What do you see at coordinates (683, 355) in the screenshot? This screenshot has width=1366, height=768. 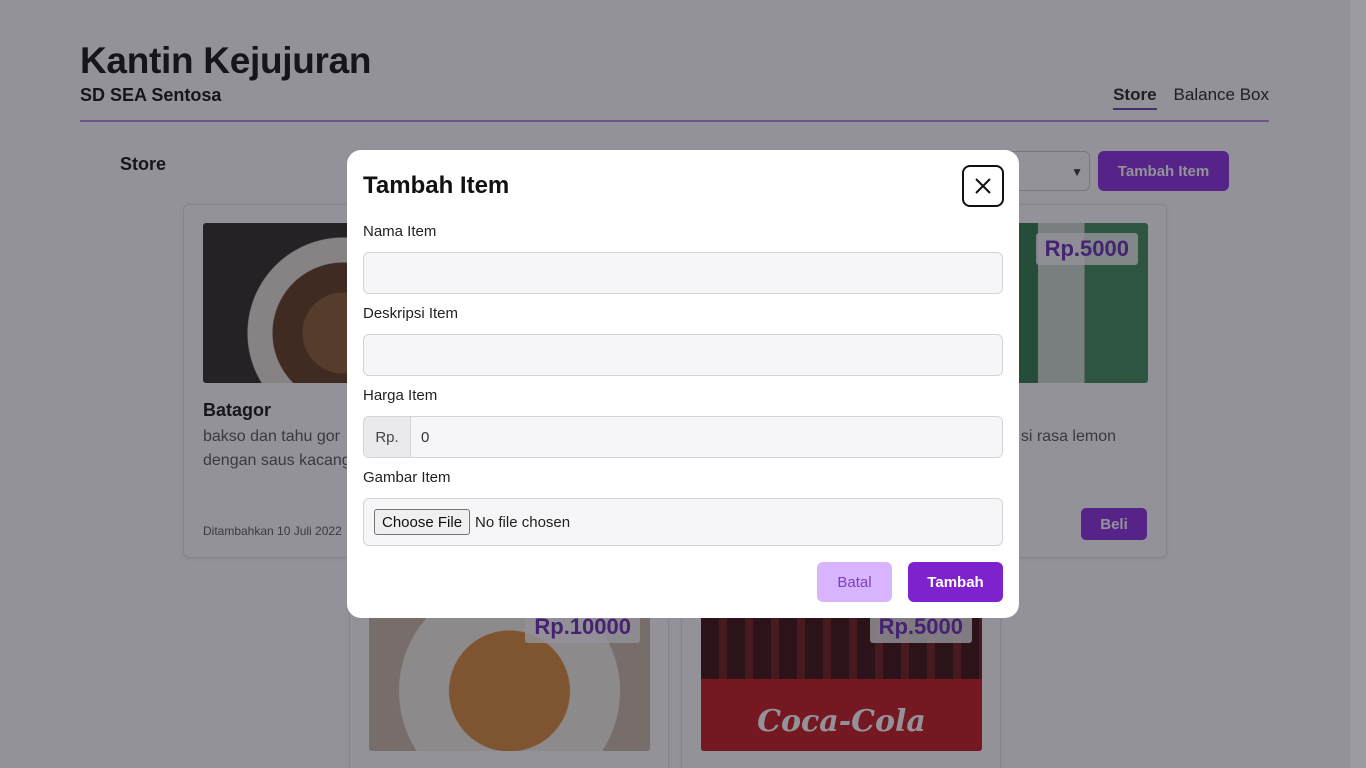 I see `item-description-input` at bounding box center [683, 355].